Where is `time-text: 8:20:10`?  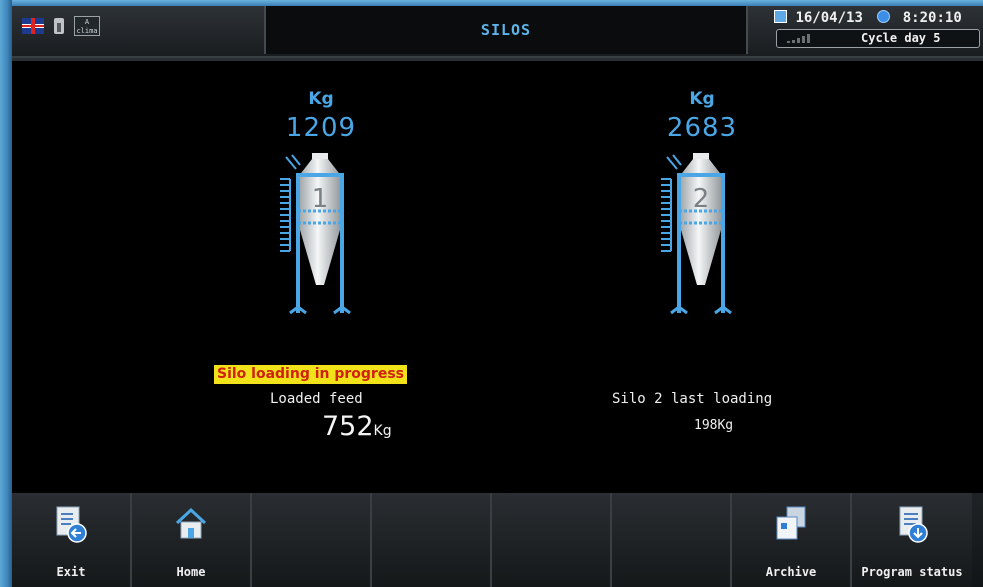 time-text: 8:20:10 is located at coordinates (932, 18).